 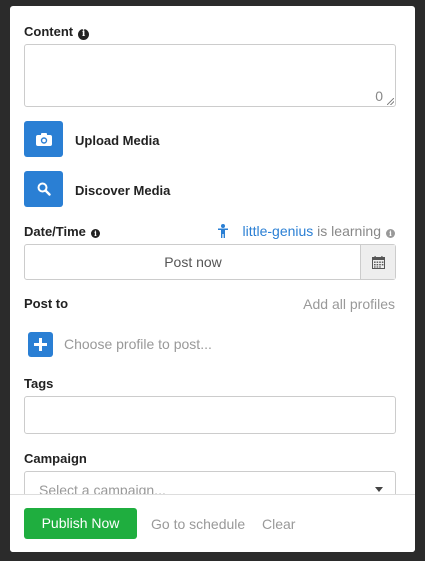 What do you see at coordinates (347, 231) in the screenshot?
I see `learning-text: is learning` at bounding box center [347, 231].